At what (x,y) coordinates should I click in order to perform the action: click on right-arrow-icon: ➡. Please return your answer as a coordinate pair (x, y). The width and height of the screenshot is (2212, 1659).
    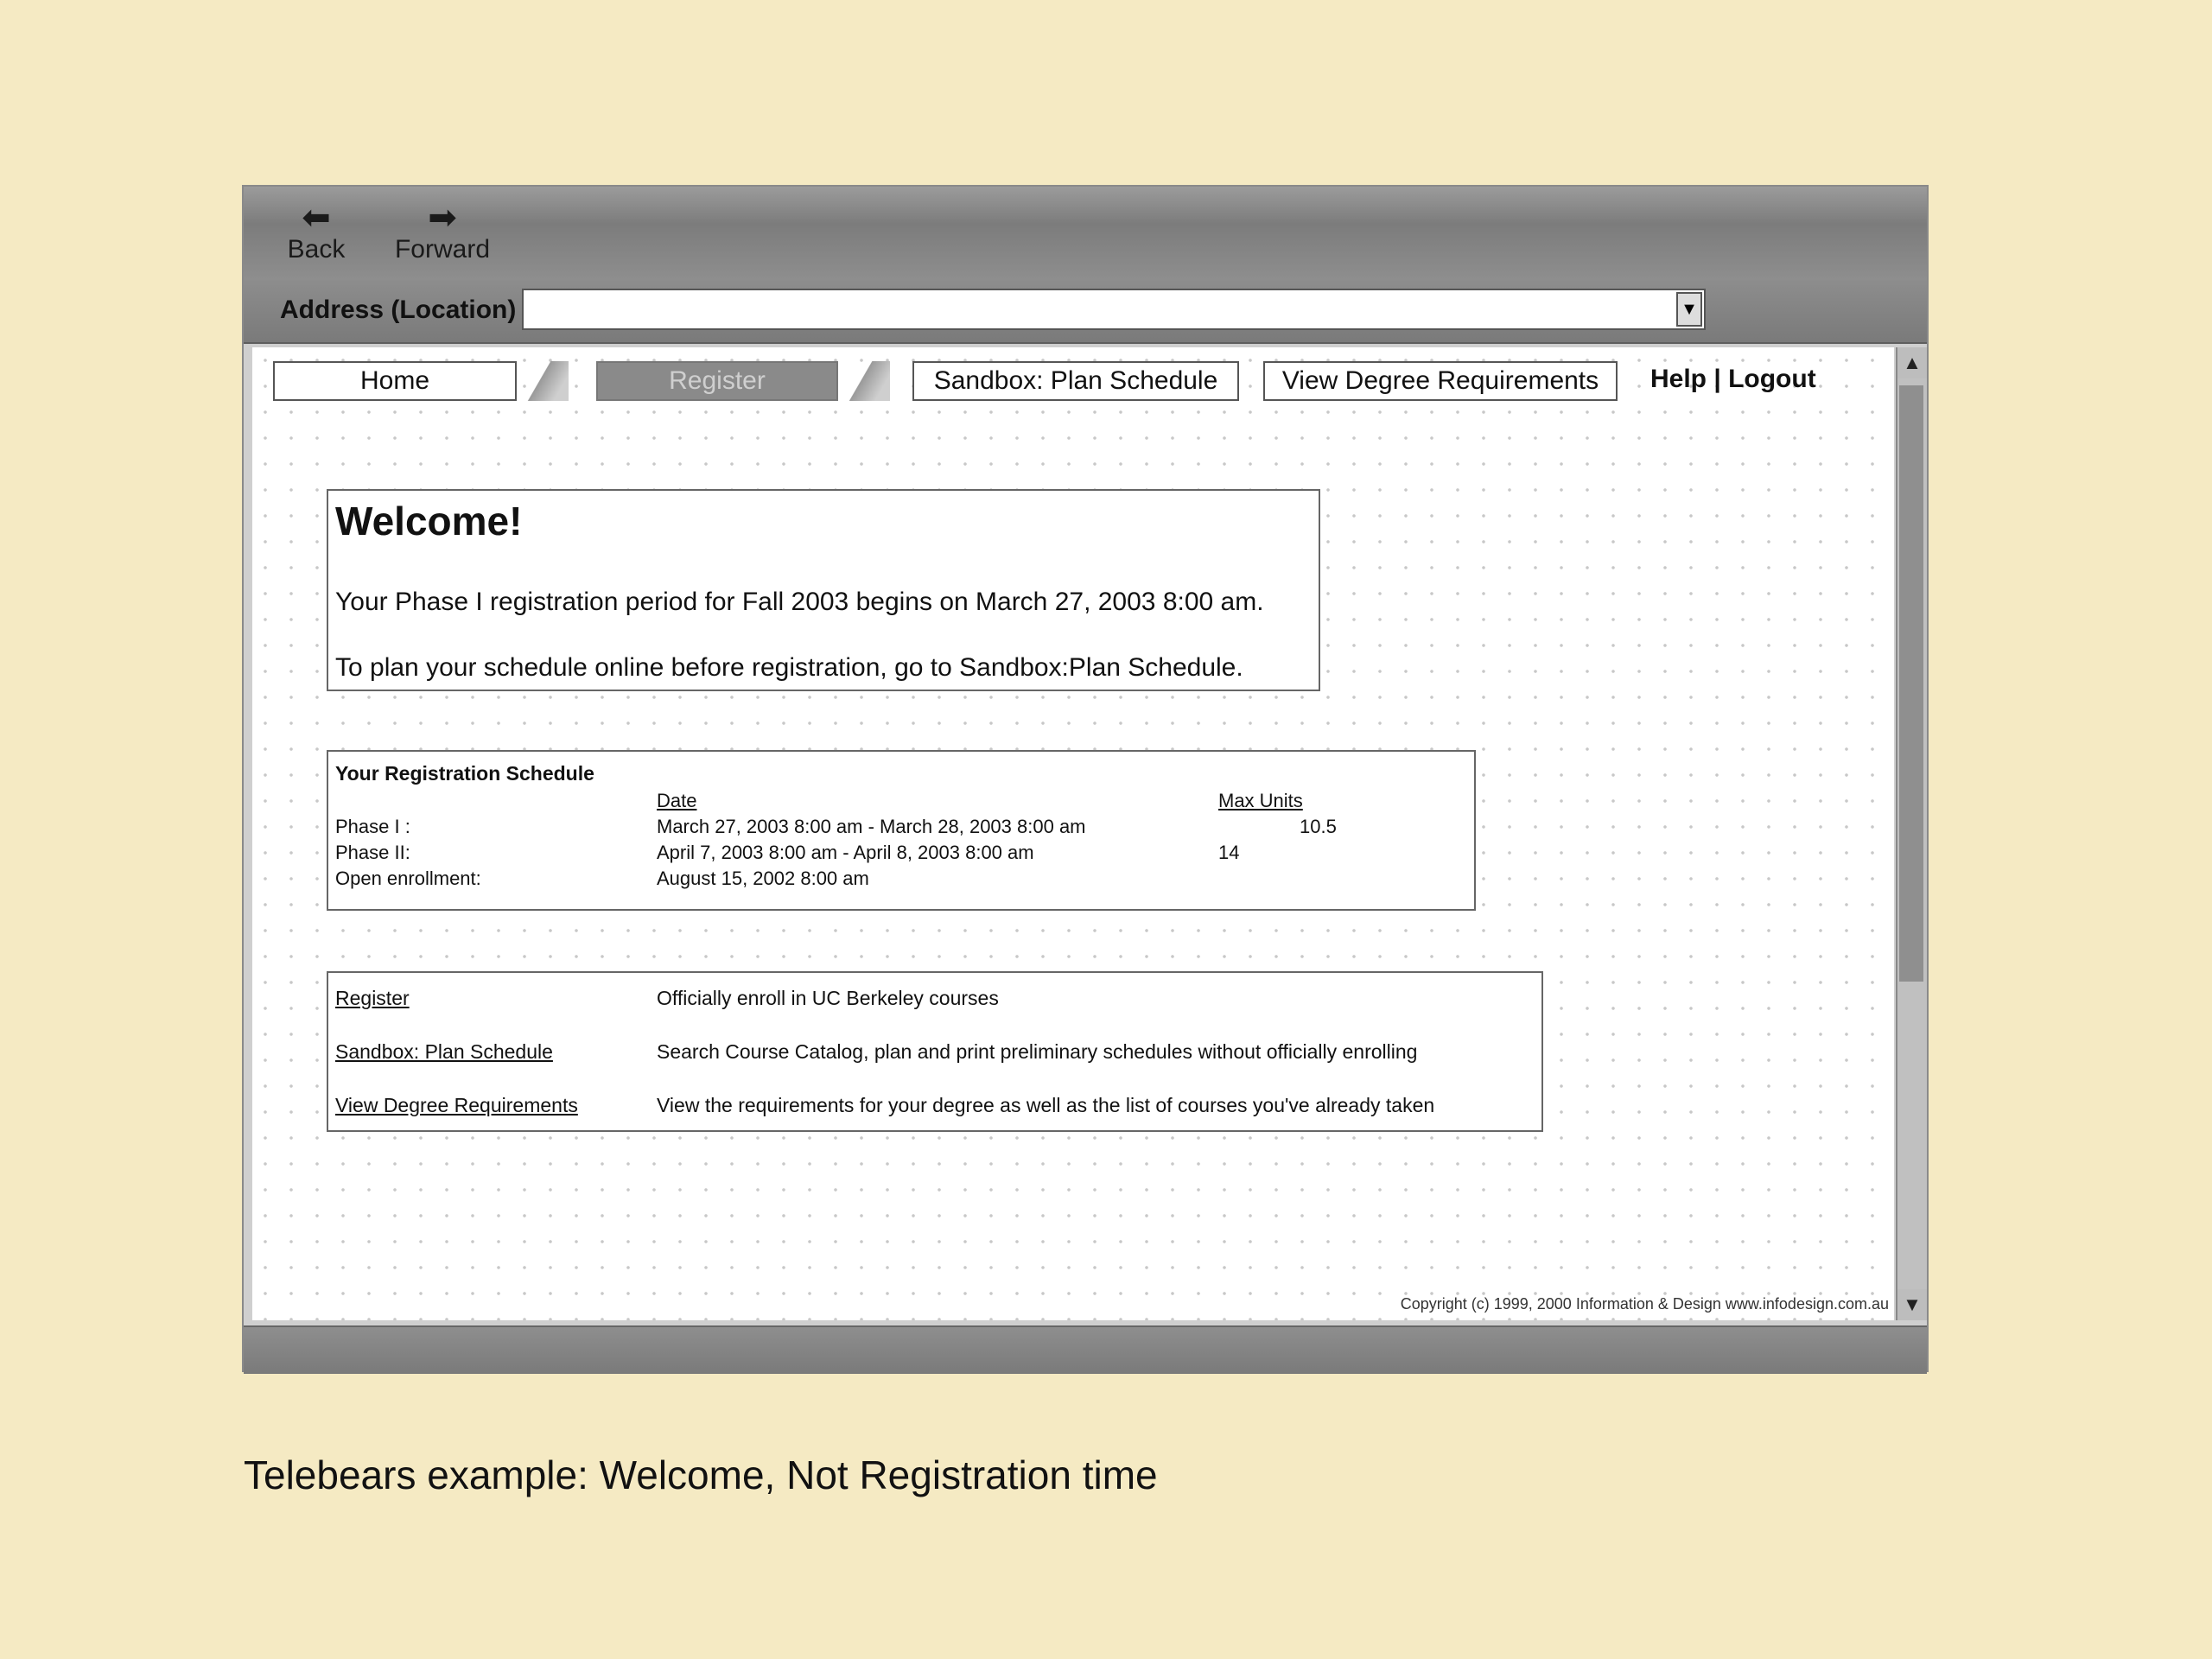
    Looking at the image, I should click on (442, 218).